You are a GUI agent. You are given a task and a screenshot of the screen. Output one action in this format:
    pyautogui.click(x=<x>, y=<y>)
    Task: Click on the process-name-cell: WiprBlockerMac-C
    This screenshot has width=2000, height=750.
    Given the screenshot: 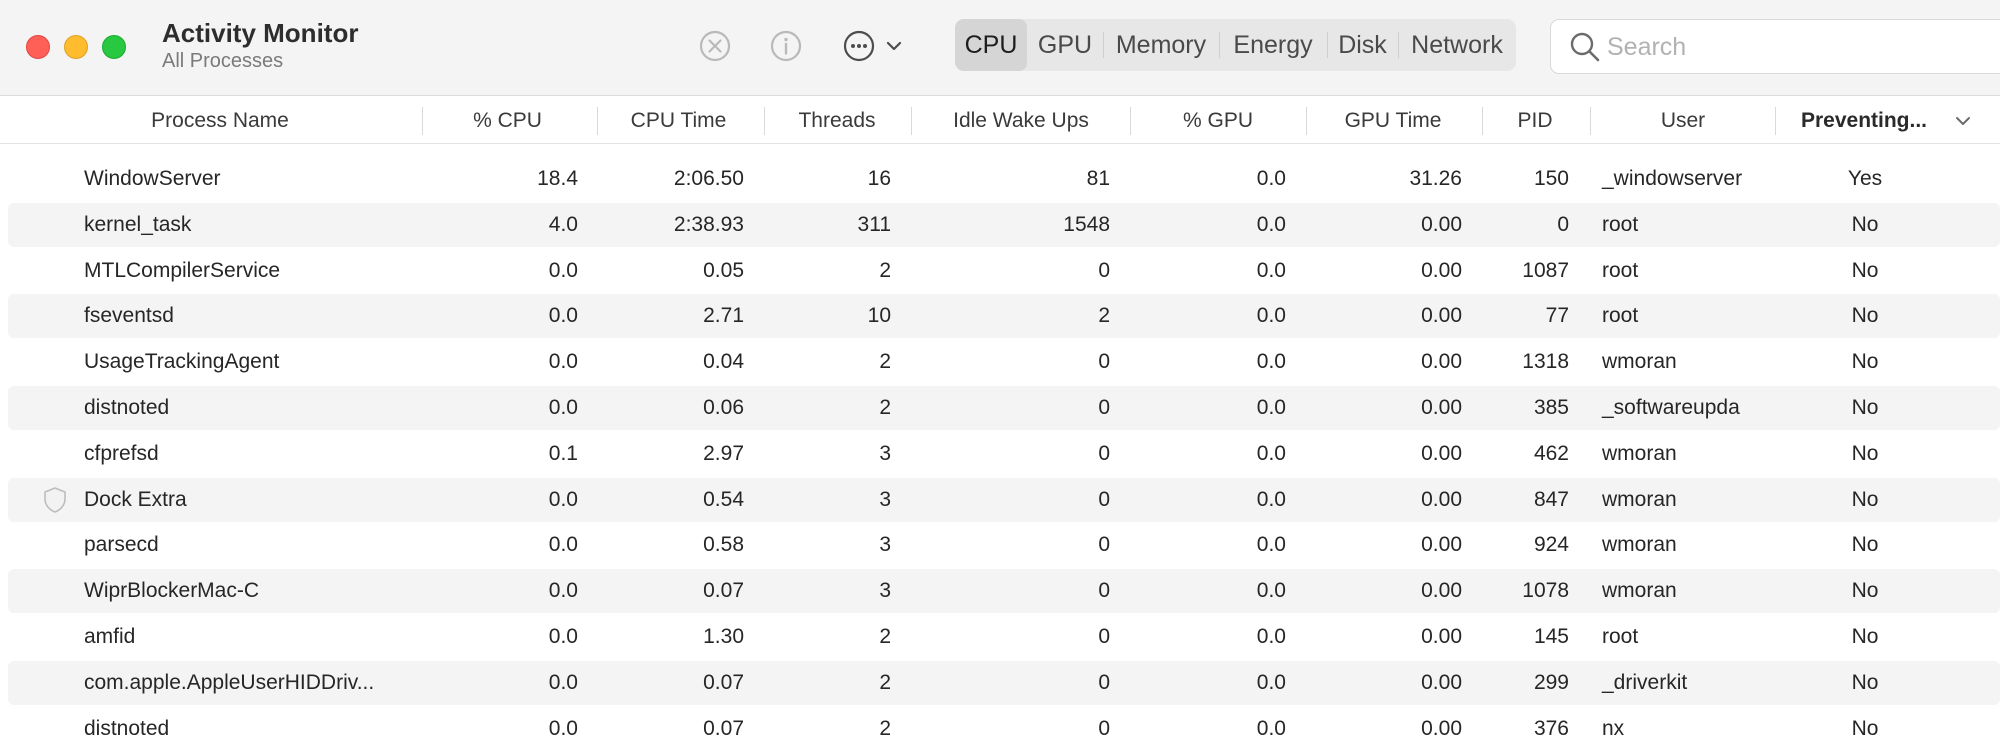 What is the action you would take?
    pyautogui.click(x=172, y=591)
    